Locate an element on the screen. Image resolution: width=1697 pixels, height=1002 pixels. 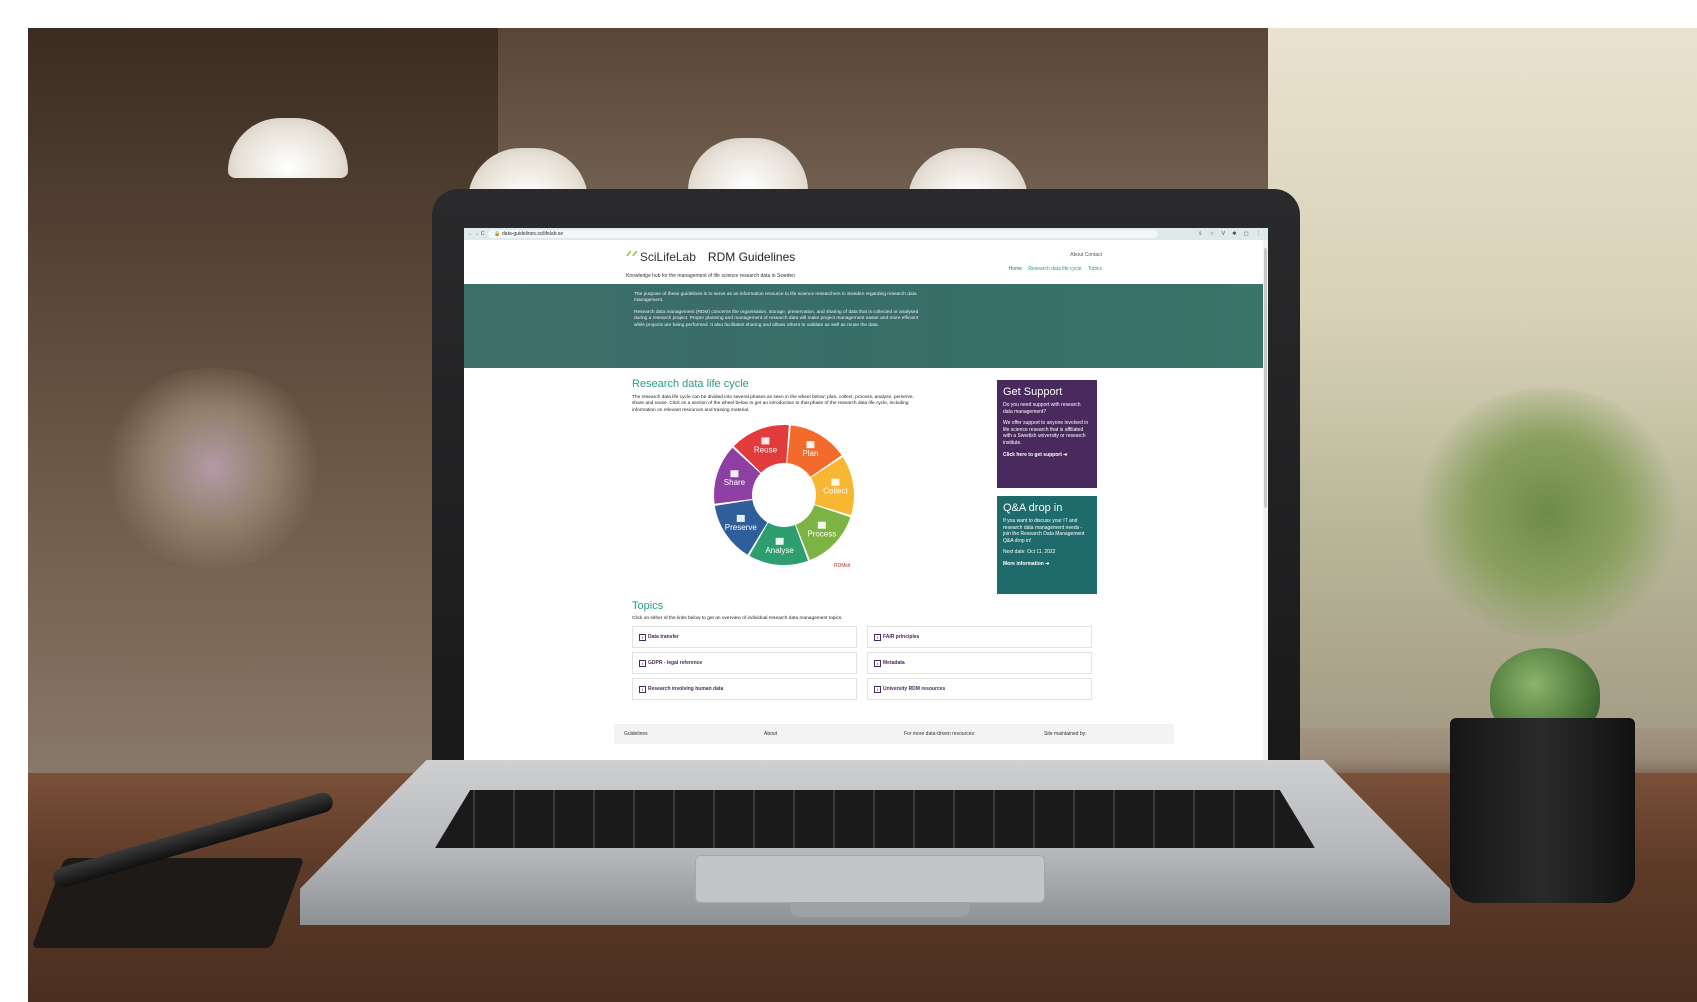
rdmkit-credit: RDMkit is located at coordinates (842, 566).